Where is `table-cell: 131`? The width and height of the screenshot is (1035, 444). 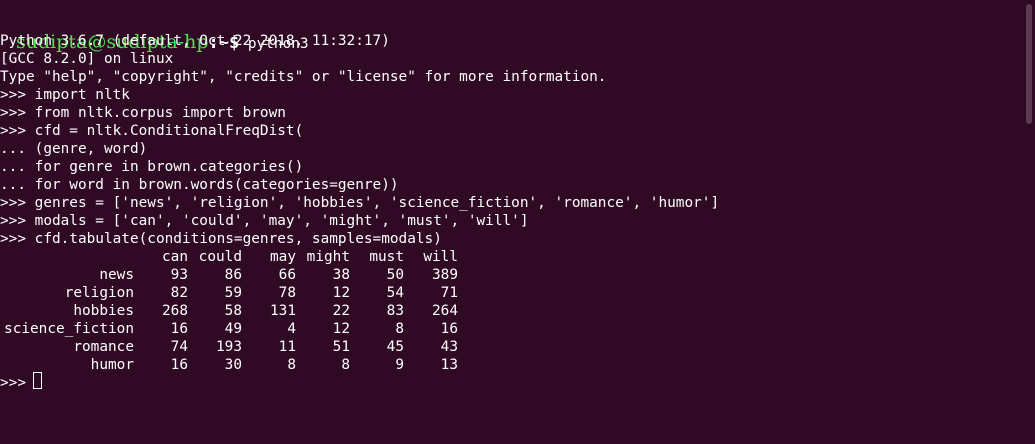 table-cell: 131 is located at coordinates (283, 311).